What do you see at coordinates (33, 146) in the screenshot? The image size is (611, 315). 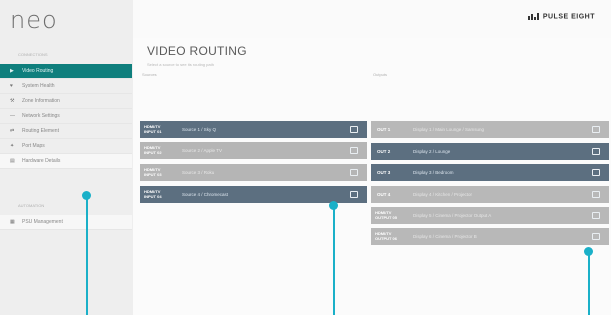 I see `sidebar-item-label: Port Maps` at bounding box center [33, 146].